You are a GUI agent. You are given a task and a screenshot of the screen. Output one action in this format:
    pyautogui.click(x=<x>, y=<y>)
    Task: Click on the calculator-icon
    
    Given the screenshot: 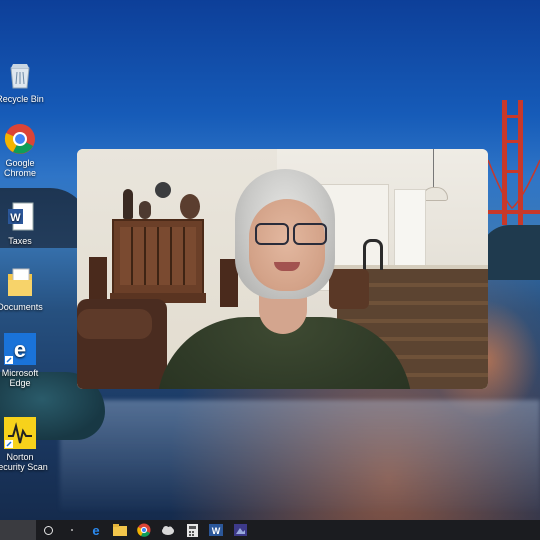 What is the action you would take?
    pyautogui.click(x=192, y=530)
    